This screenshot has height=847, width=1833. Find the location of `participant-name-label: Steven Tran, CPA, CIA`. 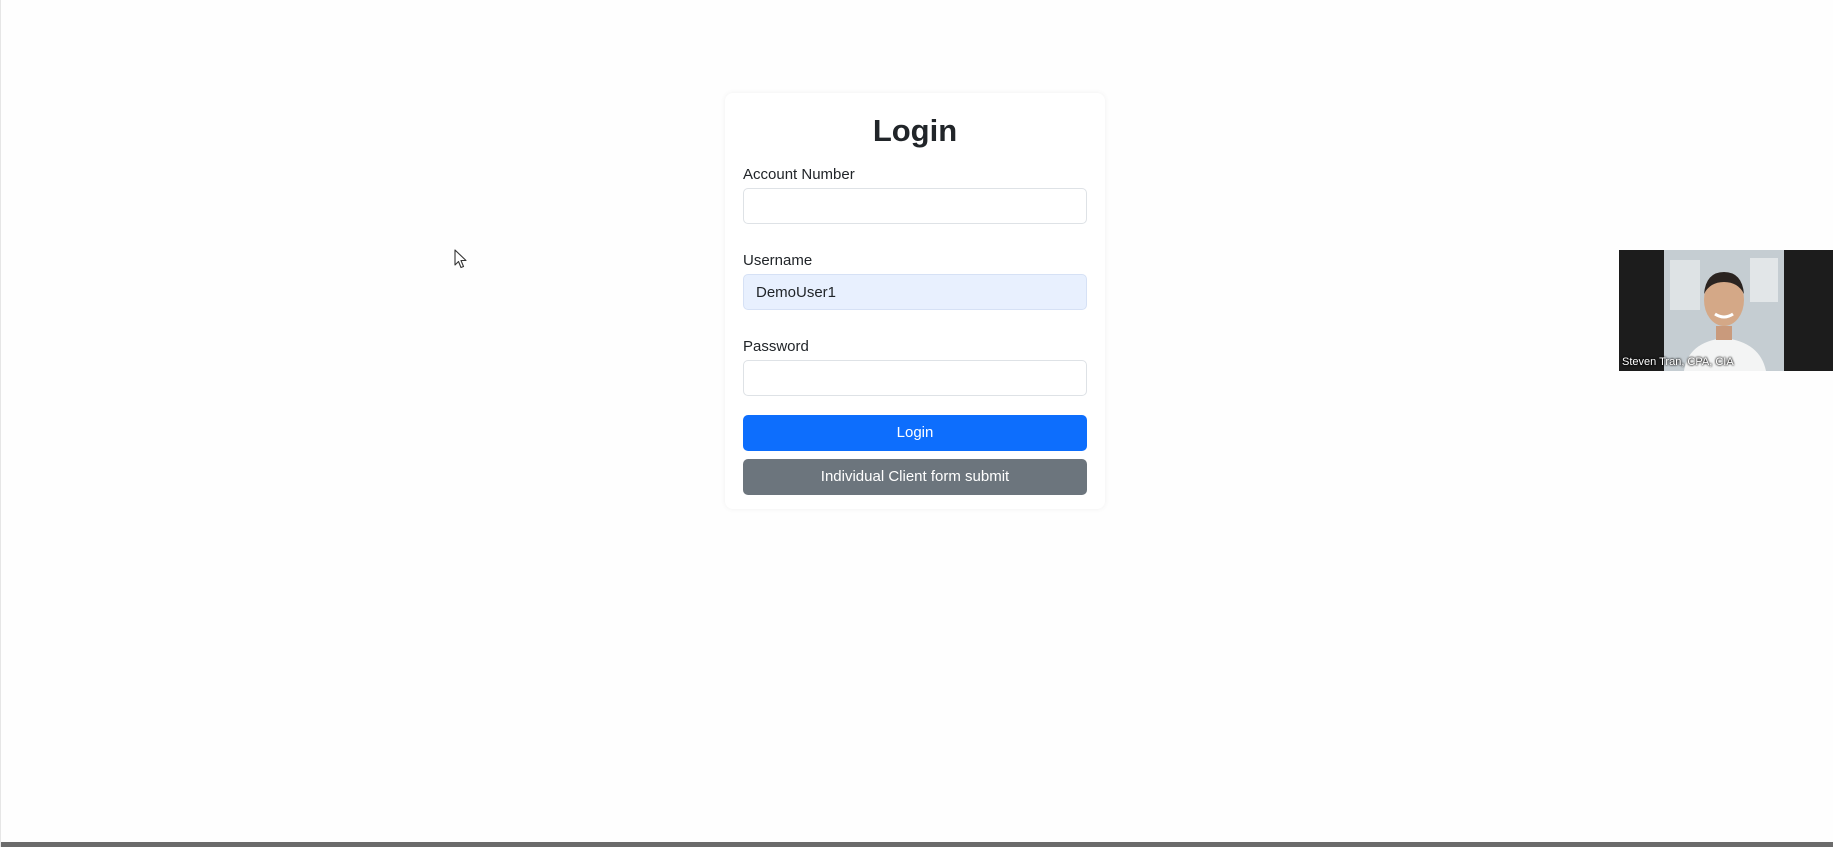

participant-name-label: Steven Tran, CPA, CIA is located at coordinates (1678, 362).